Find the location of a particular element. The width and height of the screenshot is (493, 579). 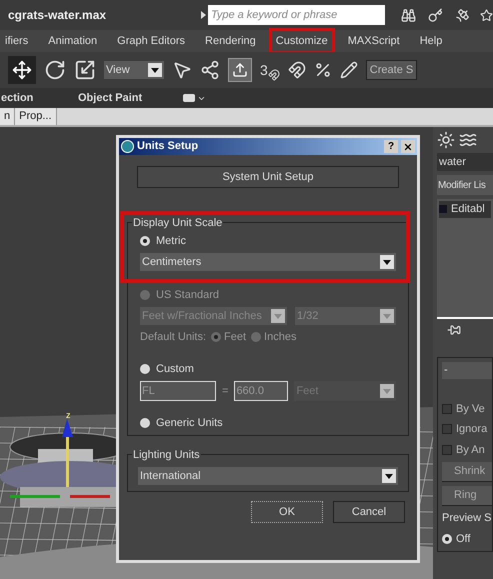

view-dropdown: View is located at coordinates (134, 70).